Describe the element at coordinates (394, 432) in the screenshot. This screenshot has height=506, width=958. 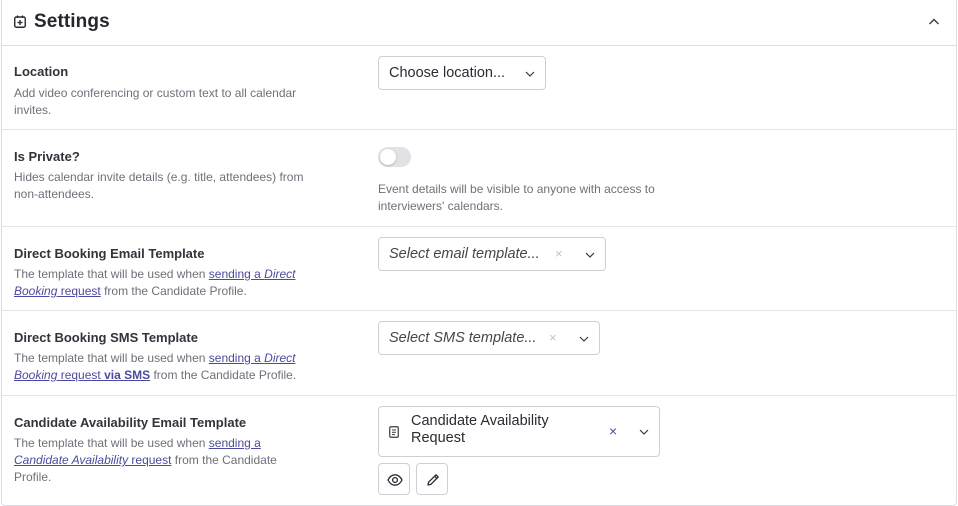
I see `document-icon` at that location.